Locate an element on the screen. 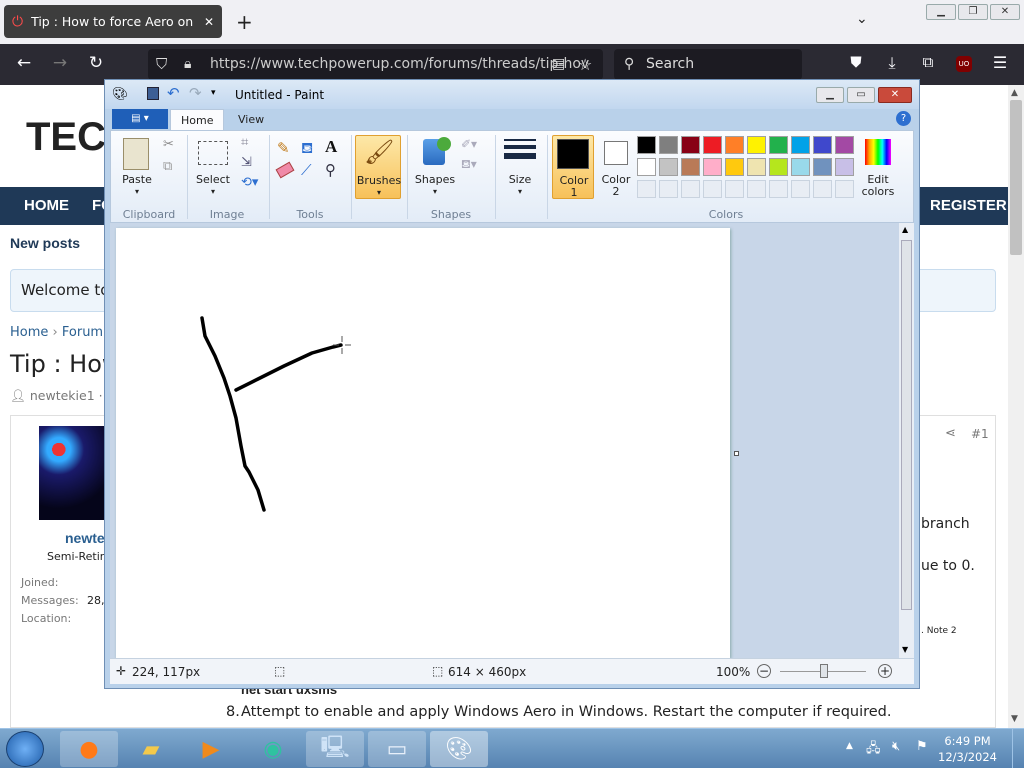 The image size is (1024, 768). canvas-scrollbar-thumb is located at coordinates (906, 425).